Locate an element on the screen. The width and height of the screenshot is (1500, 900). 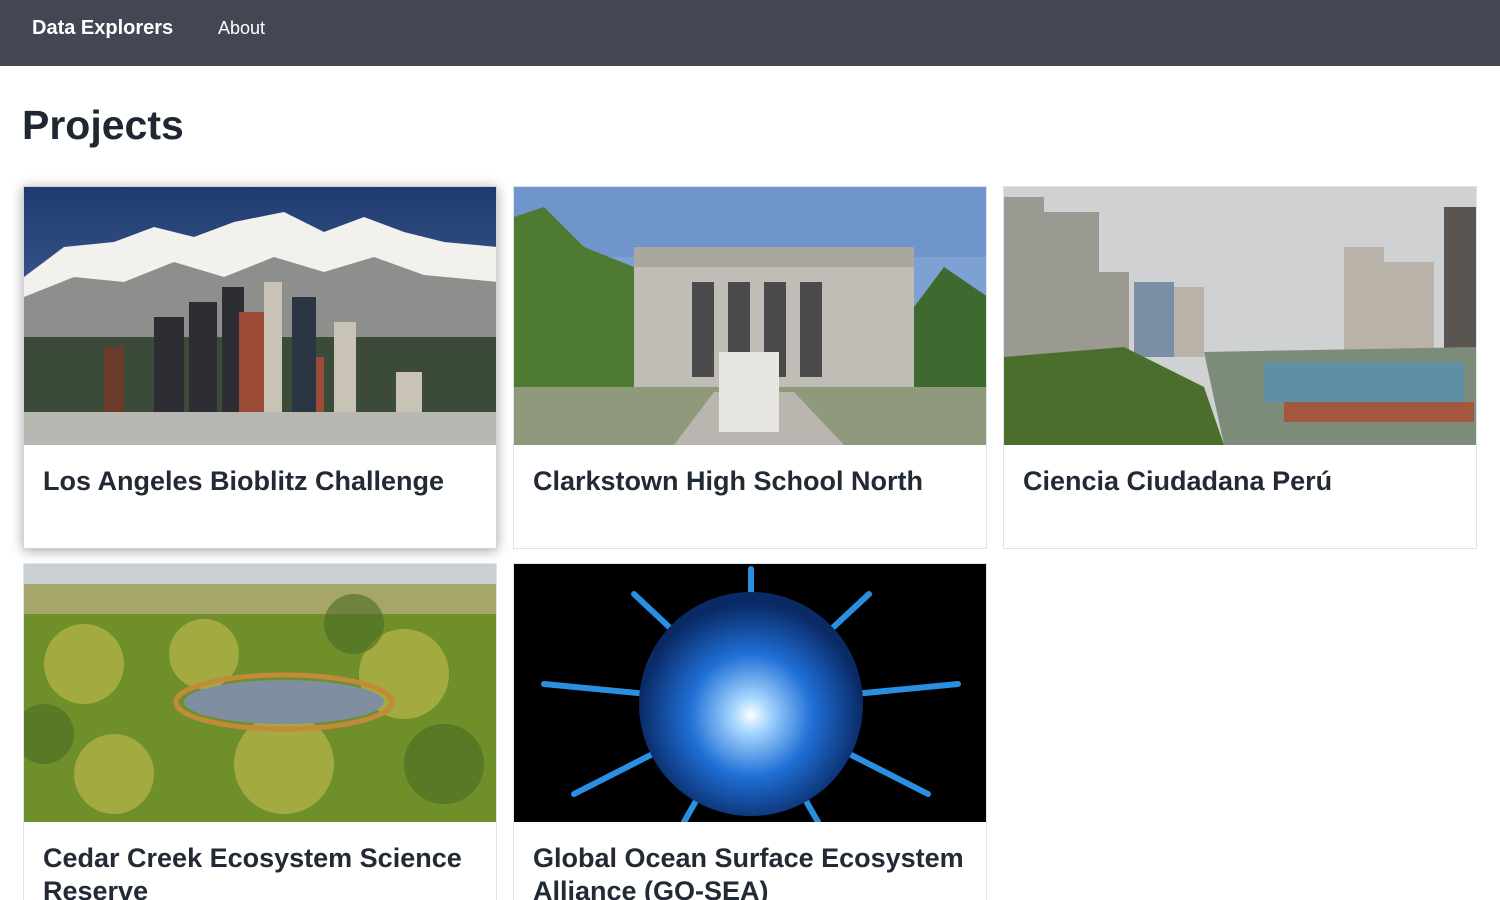
blue-sea-creature-image is located at coordinates (750, 693).